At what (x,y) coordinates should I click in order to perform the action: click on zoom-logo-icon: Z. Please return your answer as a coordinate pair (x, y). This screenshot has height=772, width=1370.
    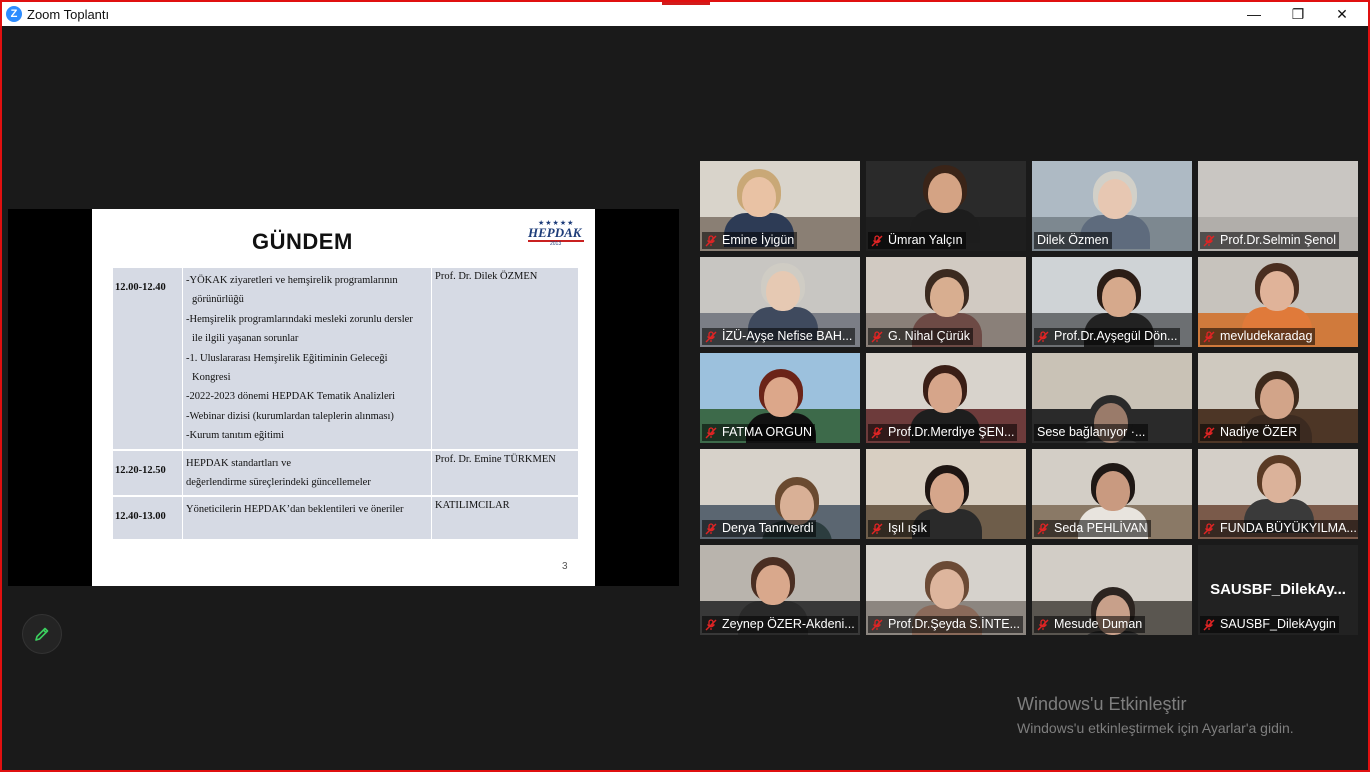
    Looking at the image, I should click on (14, 14).